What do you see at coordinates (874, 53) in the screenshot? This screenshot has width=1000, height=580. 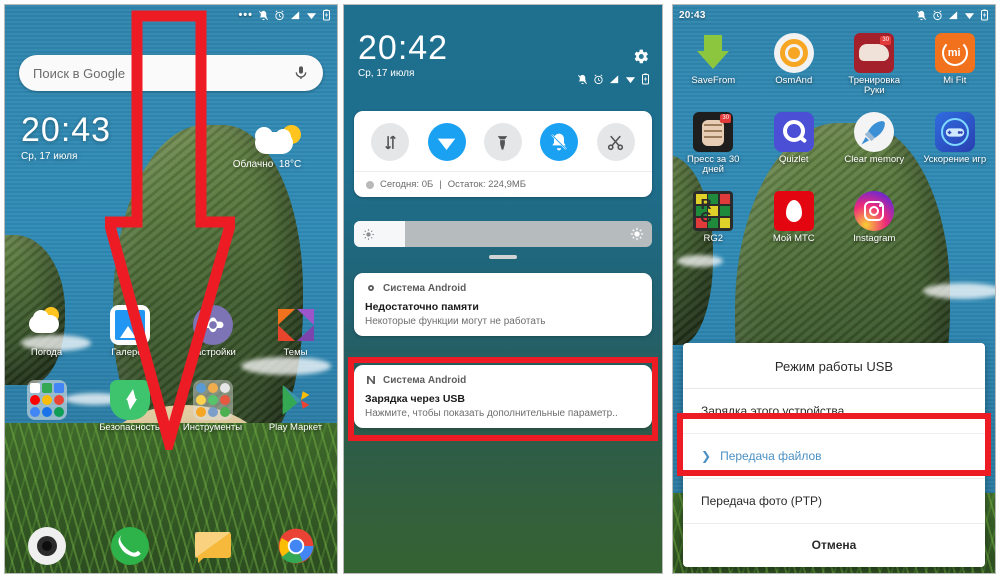 I see `arm-workout-icon: 30` at bounding box center [874, 53].